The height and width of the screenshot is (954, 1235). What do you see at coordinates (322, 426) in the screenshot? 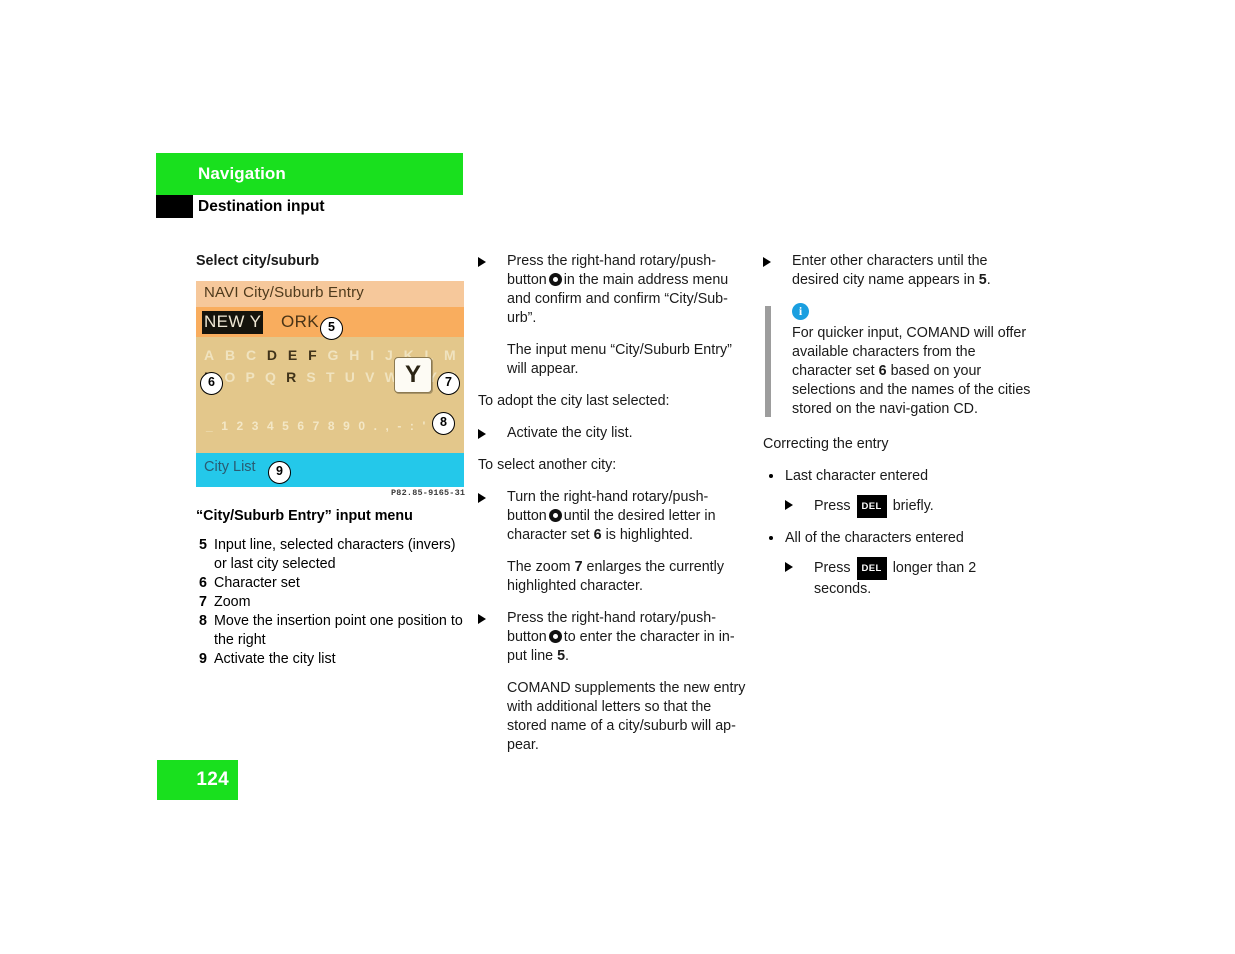
I see `navi-character-row-numbers: _1234567890.,-:'/` at bounding box center [322, 426].